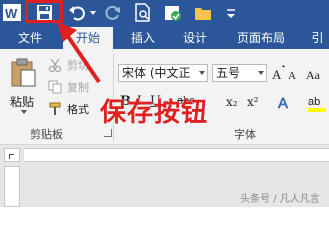  I want to click on change-case-button: Aa, so click(317, 73).